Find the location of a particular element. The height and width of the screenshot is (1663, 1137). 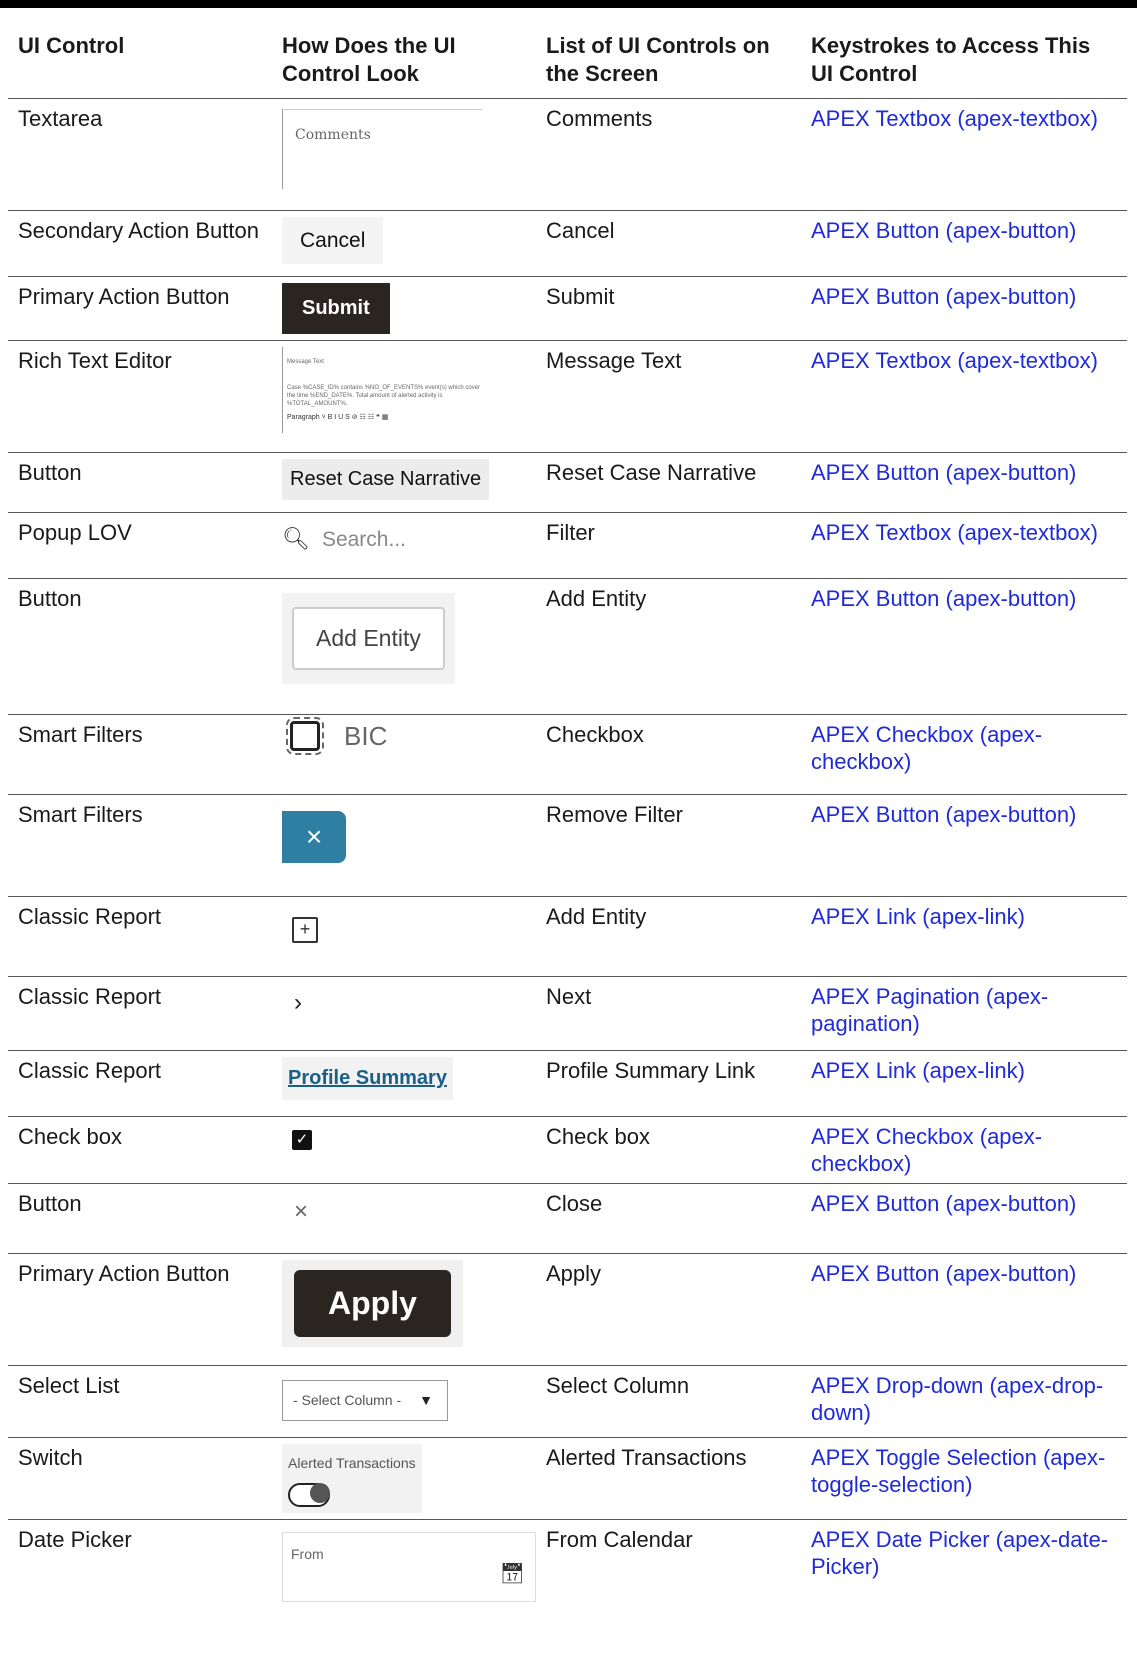

look-cell: Reset Case Narrative is located at coordinates (404, 482).